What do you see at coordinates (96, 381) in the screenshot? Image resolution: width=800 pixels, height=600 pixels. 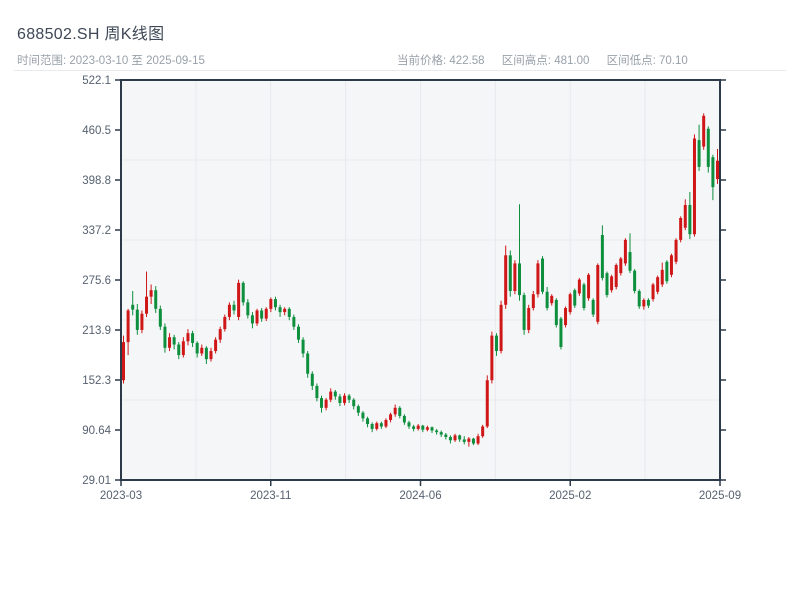 I see `y-tick-label: 152.3` at bounding box center [96, 381].